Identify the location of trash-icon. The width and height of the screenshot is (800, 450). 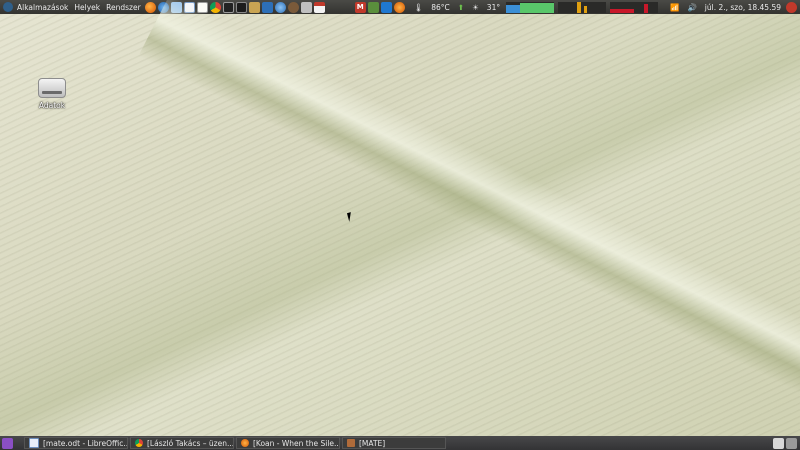
(791, 443).